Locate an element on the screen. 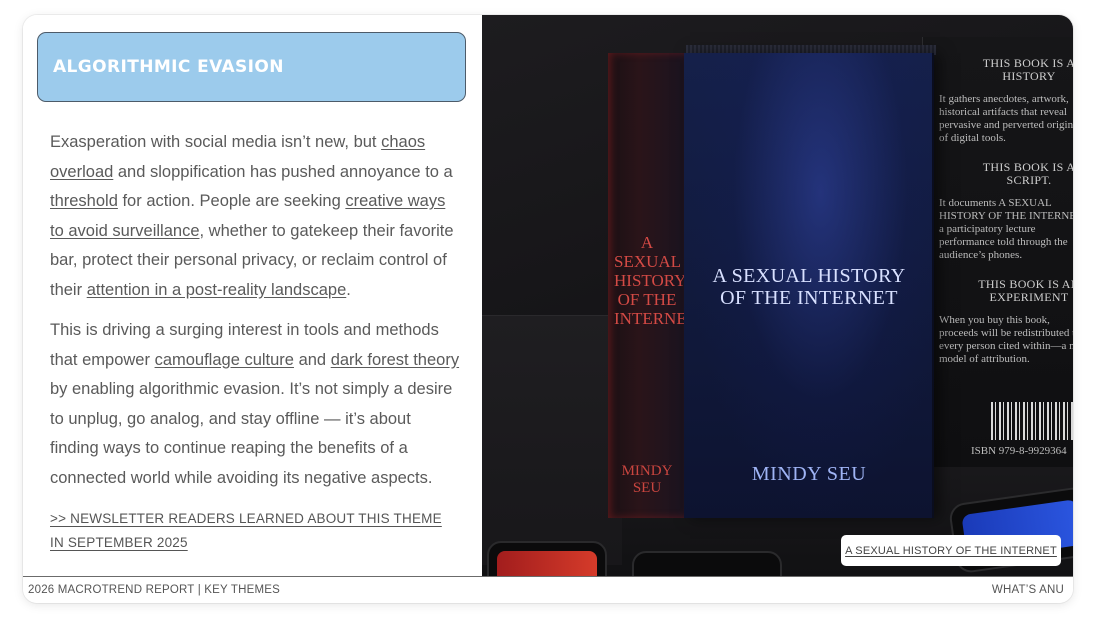 The image size is (1095, 633). footer-left-text: 2026 MACROTREND REPORT | KEY THEMES is located at coordinates (154, 590).